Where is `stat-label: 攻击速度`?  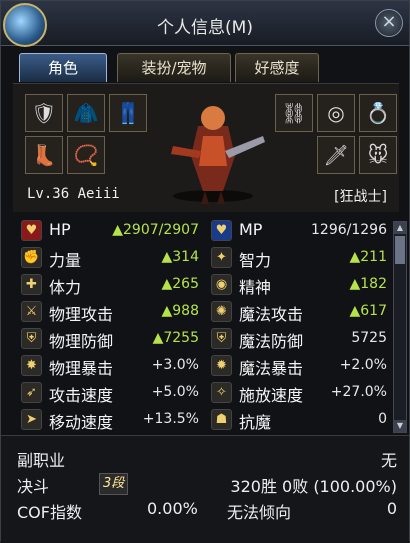
stat-label: 攻击速度 is located at coordinates (81, 395).